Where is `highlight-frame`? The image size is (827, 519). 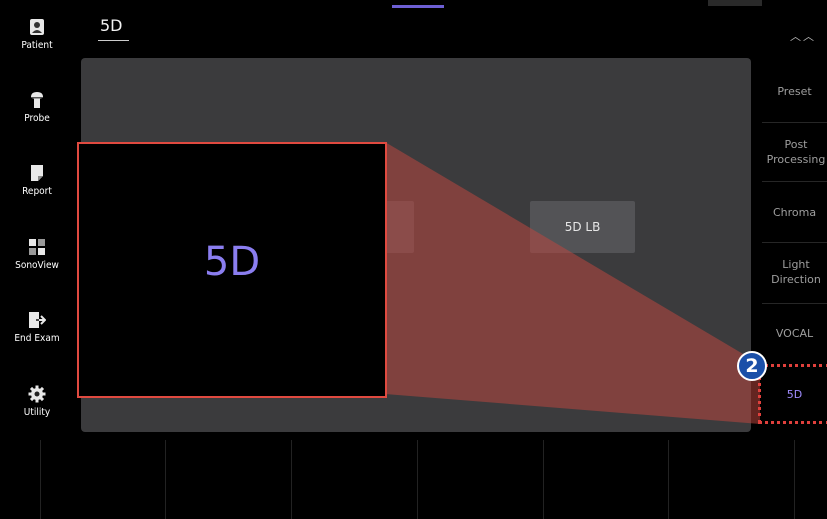
highlight-frame is located at coordinates (792, 394).